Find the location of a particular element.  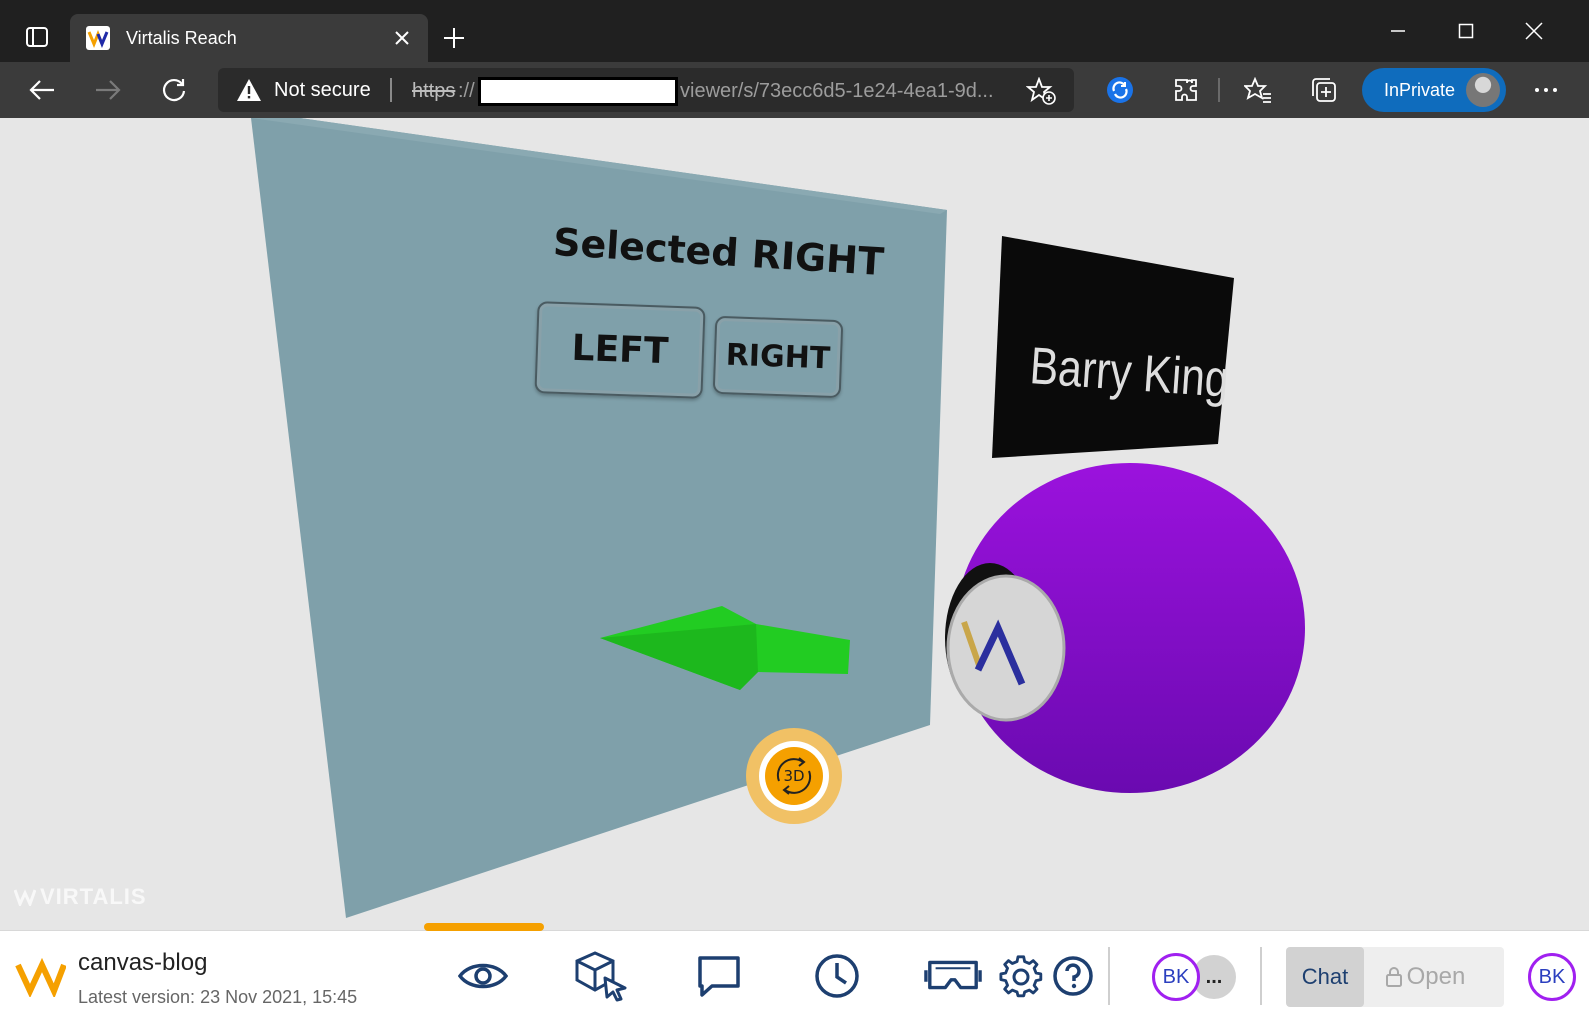

minimize-button is located at coordinates (1398, 31).